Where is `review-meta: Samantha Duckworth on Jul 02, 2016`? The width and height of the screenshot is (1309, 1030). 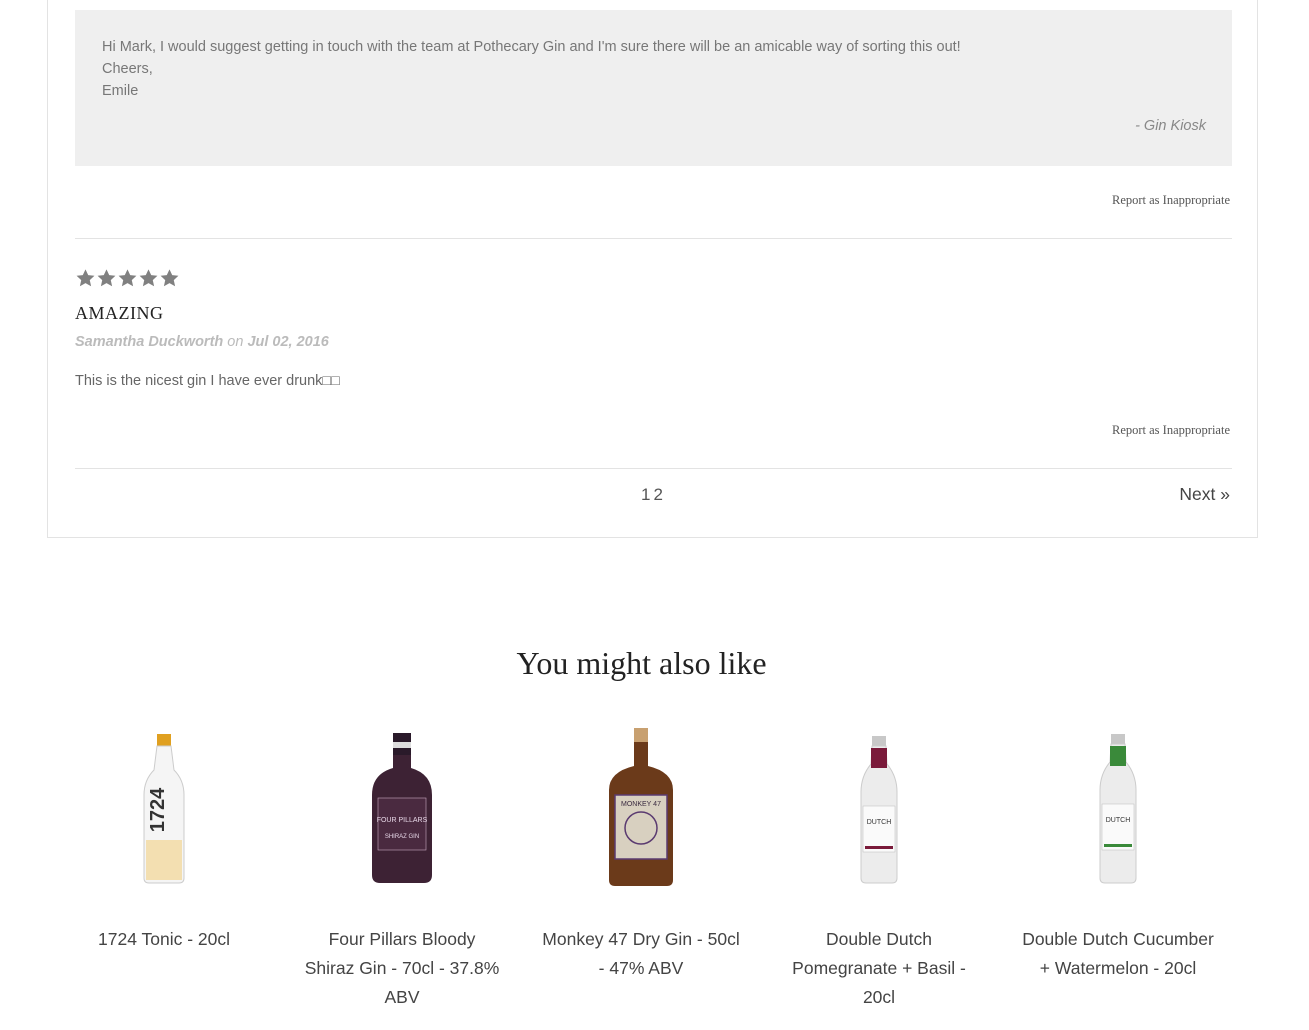
review-meta: Samantha Duckworth on Jul 02, 2016 is located at coordinates (202, 342).